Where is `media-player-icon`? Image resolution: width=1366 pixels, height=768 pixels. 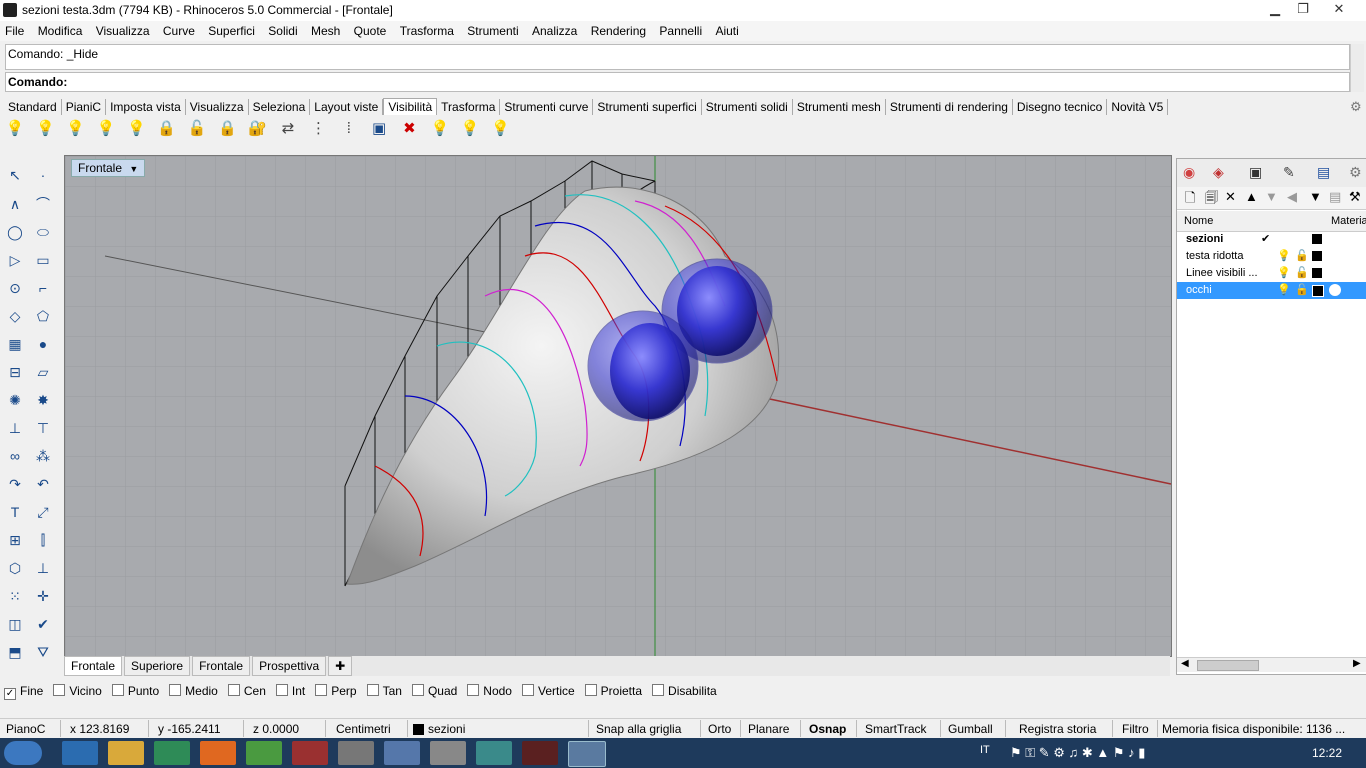 media-player-icon is located at coordinates (172, 753).